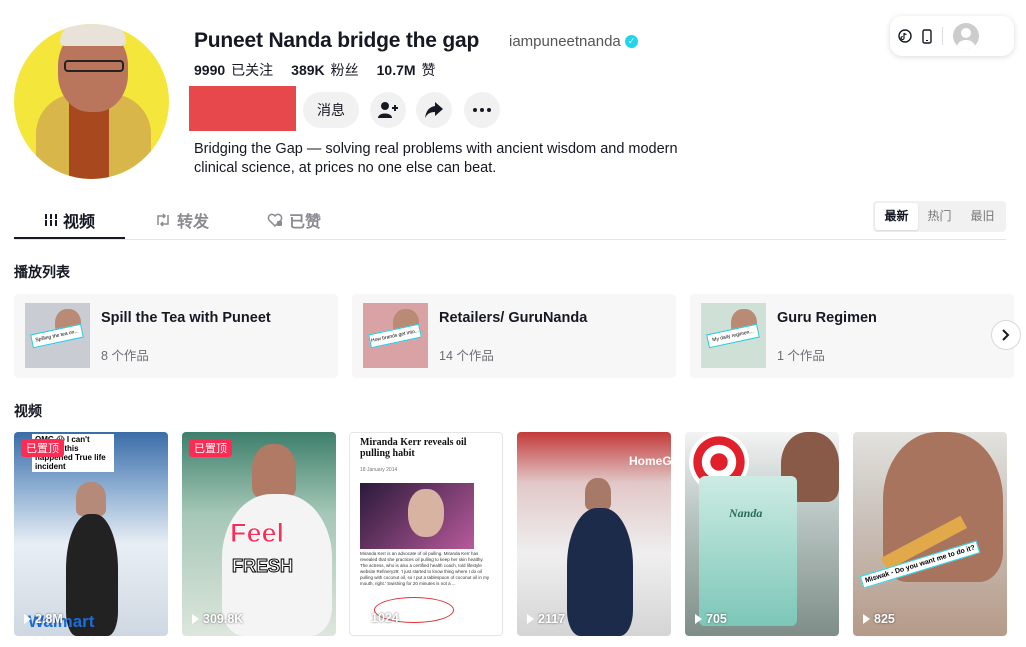  I want to click on share-button, so click(434, 110).